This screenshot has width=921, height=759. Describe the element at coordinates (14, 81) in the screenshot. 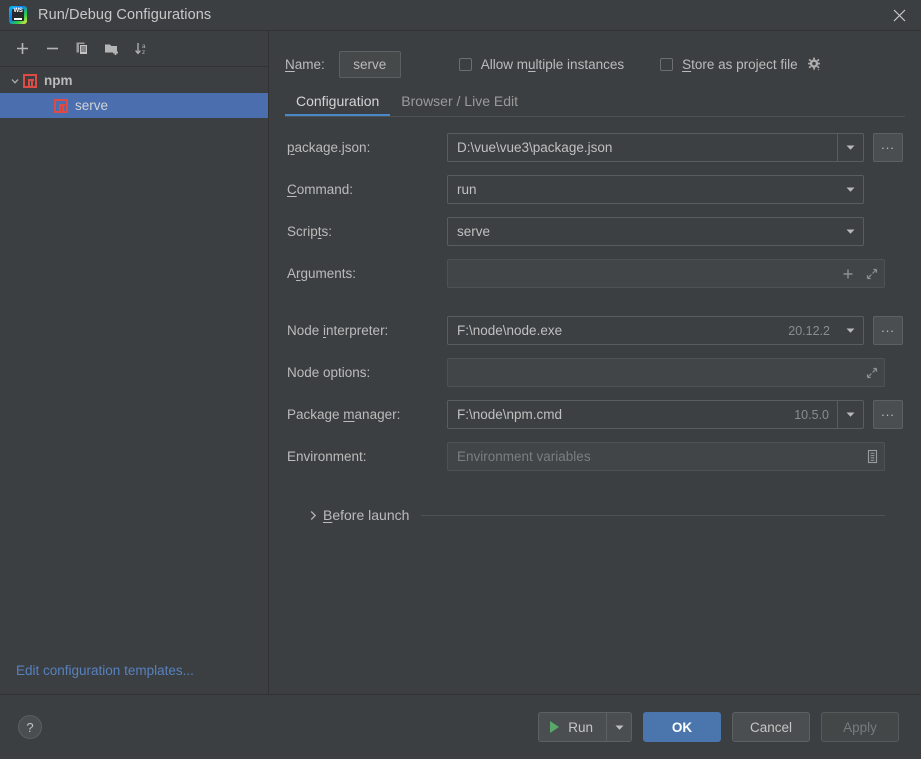

I see `chevron-down-icon` at that location.